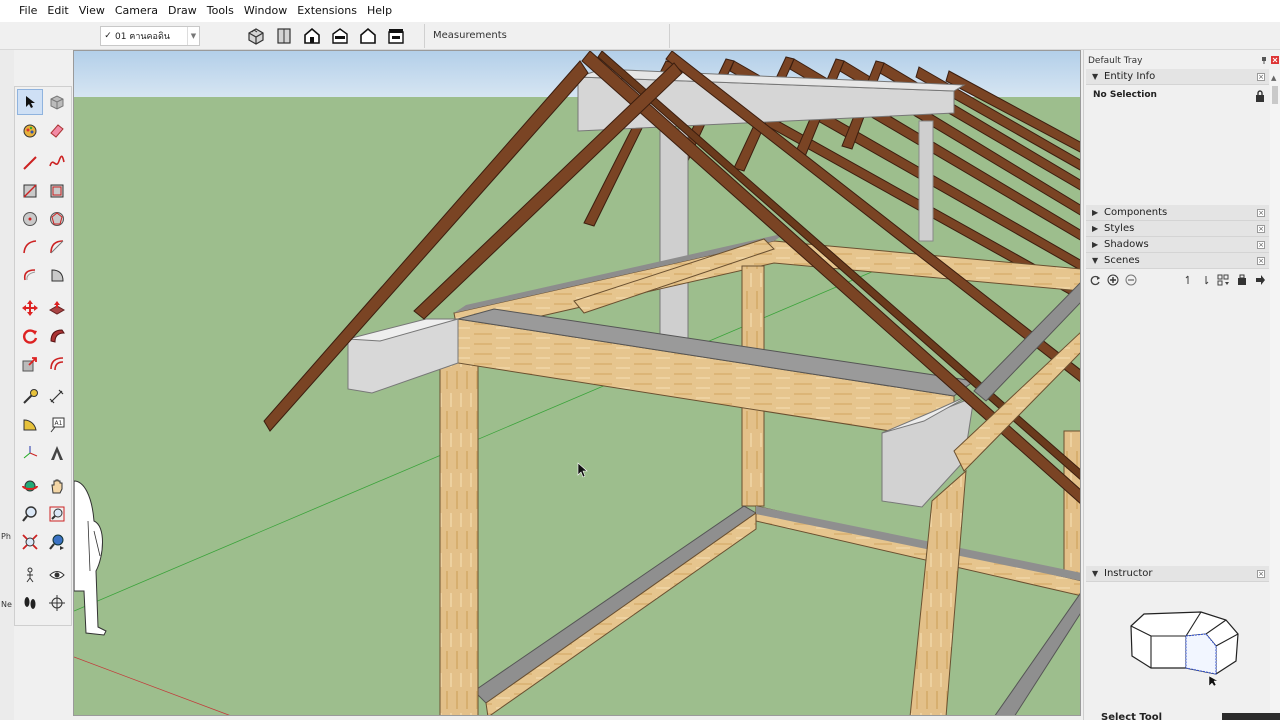  Describe the element at coordinates (57, 603) in the screenshot. I see `section-plane-button` at that location.